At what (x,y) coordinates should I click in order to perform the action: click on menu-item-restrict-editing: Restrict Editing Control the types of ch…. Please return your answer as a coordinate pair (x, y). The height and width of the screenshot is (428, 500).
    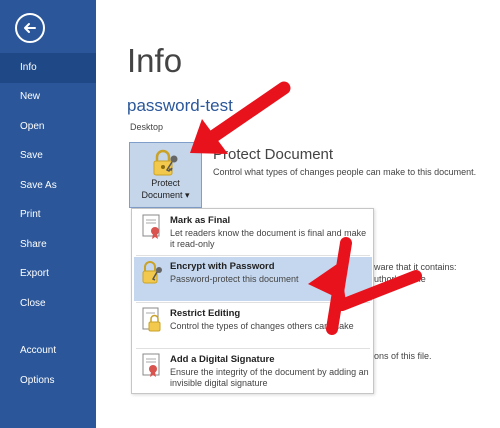
    Looking at the image, I should click on (253, 326).